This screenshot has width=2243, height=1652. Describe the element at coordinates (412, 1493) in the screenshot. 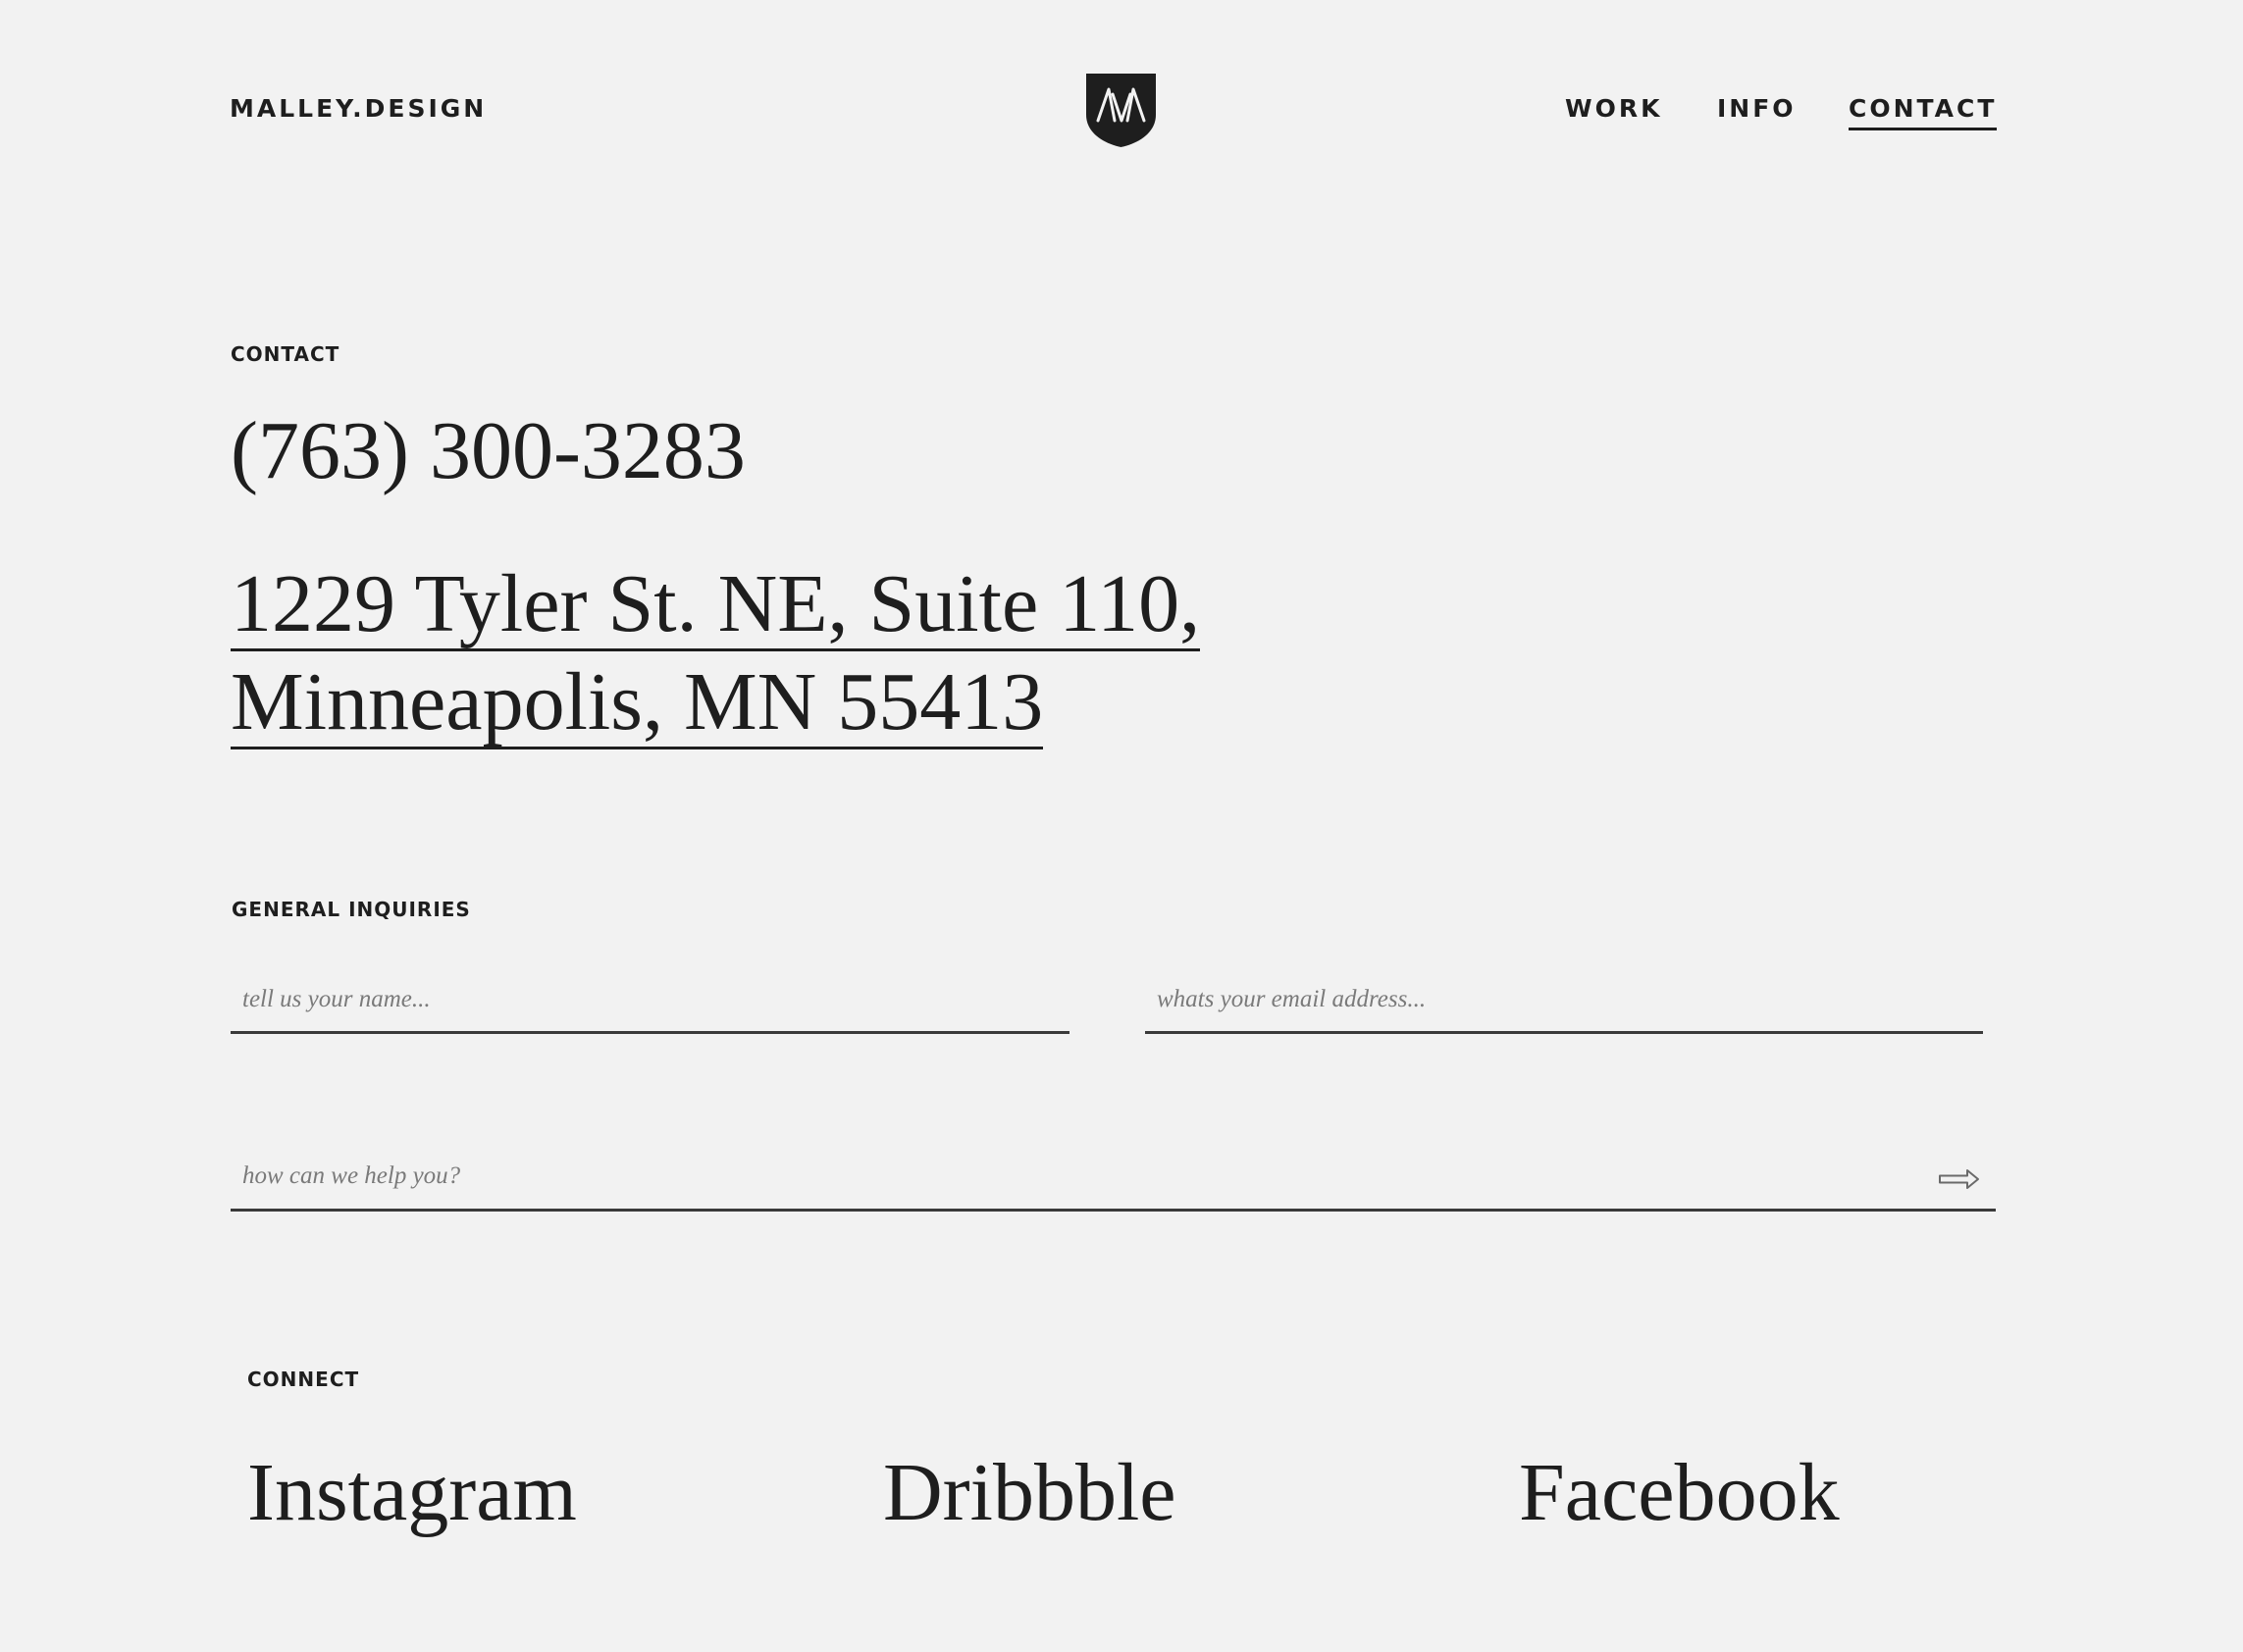

I see `instagram-link: Instagram` at that location.